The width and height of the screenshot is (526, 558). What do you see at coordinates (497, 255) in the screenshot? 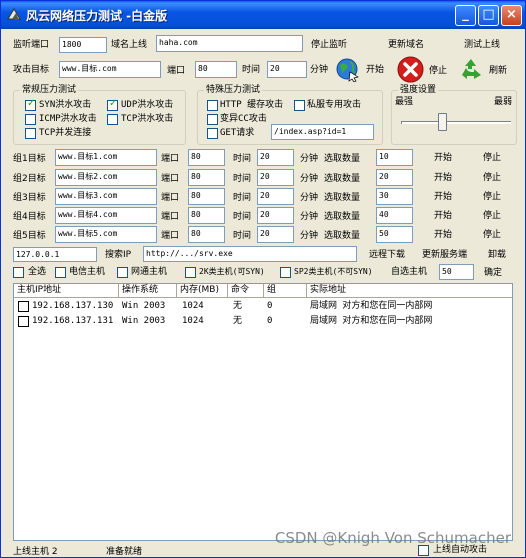
I see `uninstall-button: 卸载` at bounding box center [497, 255].